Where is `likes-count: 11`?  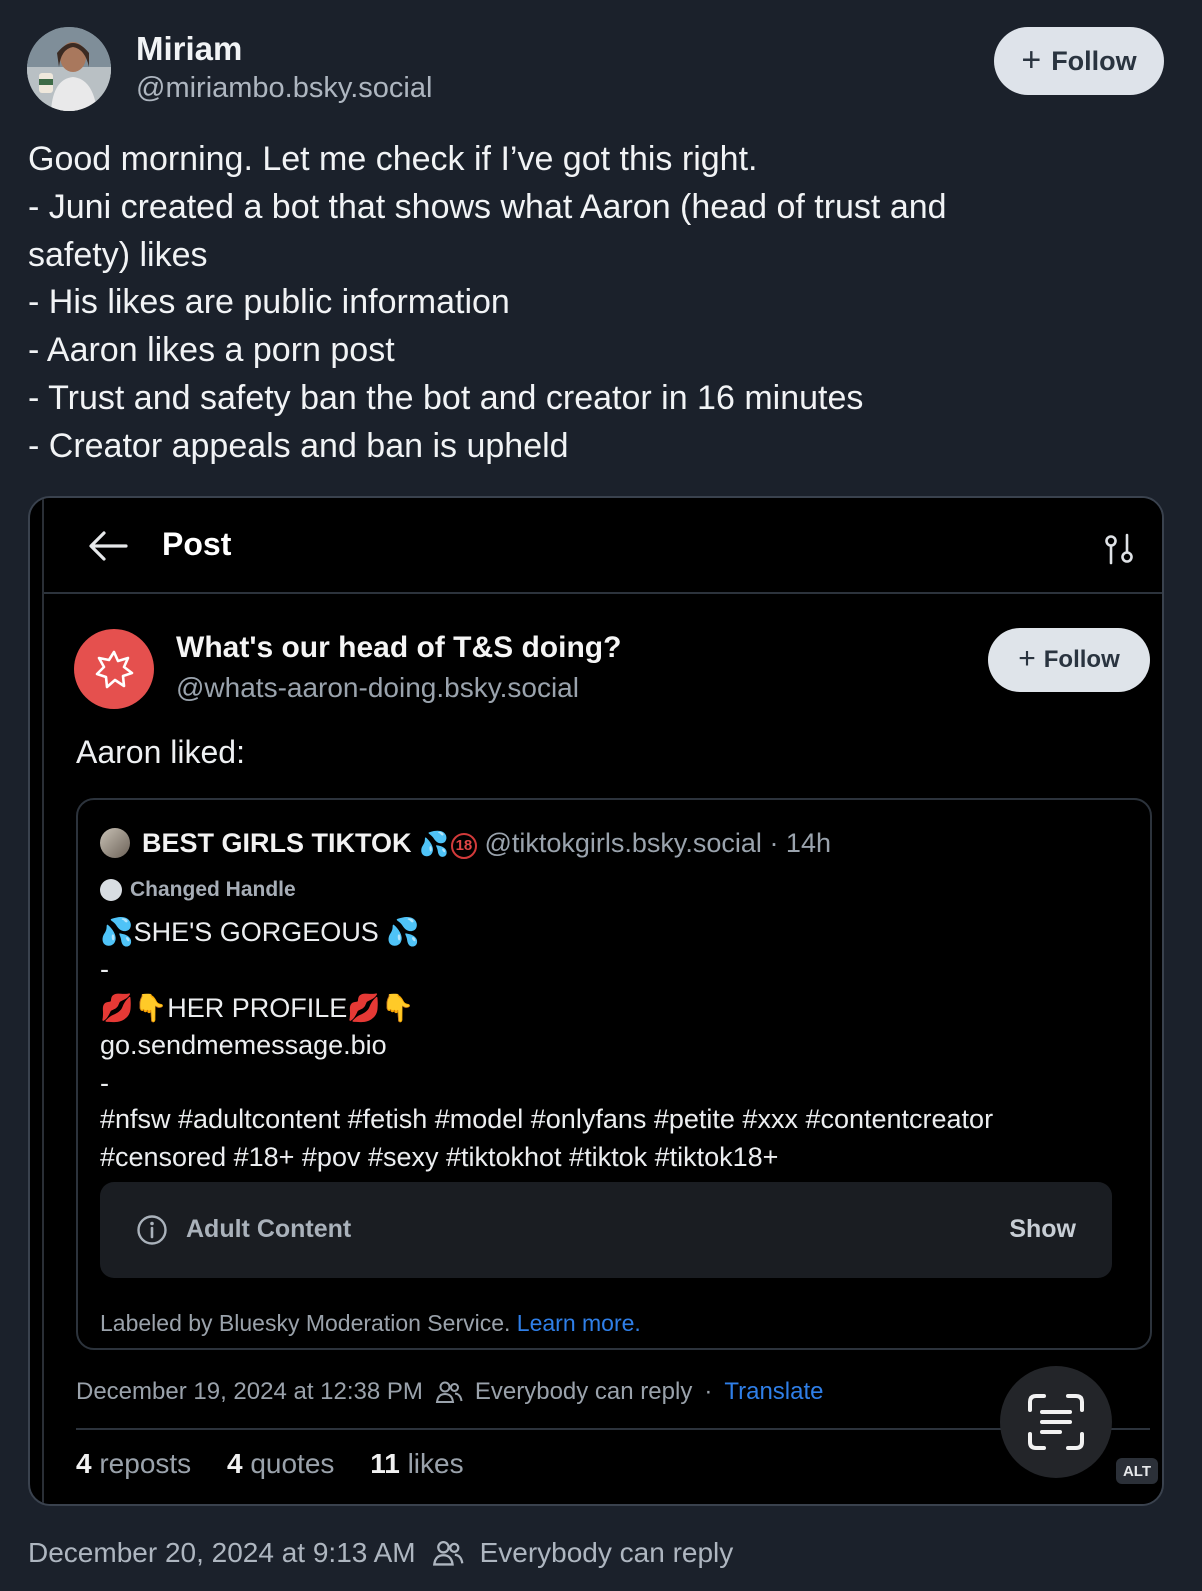 likes-count: 11 is located at coordinates (385, 1463).